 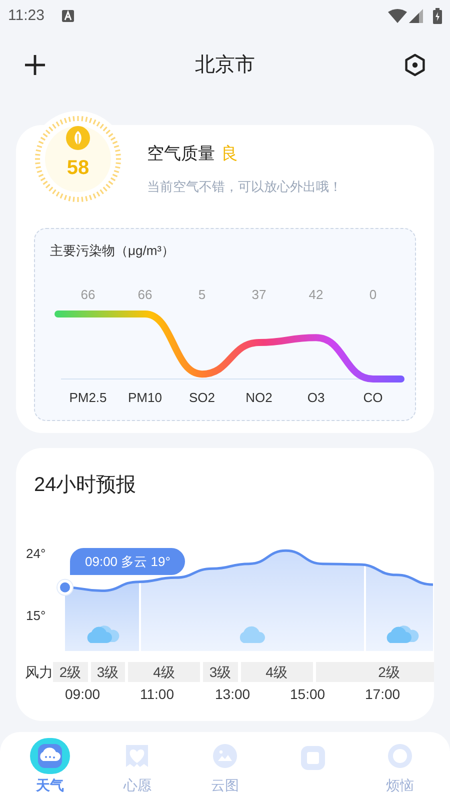 I want to click on add-button, so click(x=35, y=65).